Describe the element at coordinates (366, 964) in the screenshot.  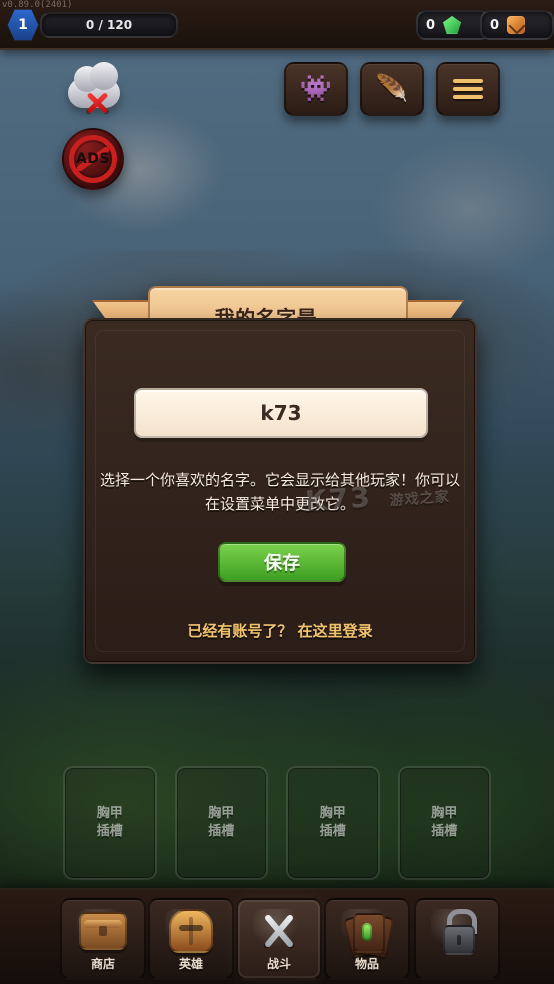
I see `tab-items-label: 物品` at that location.